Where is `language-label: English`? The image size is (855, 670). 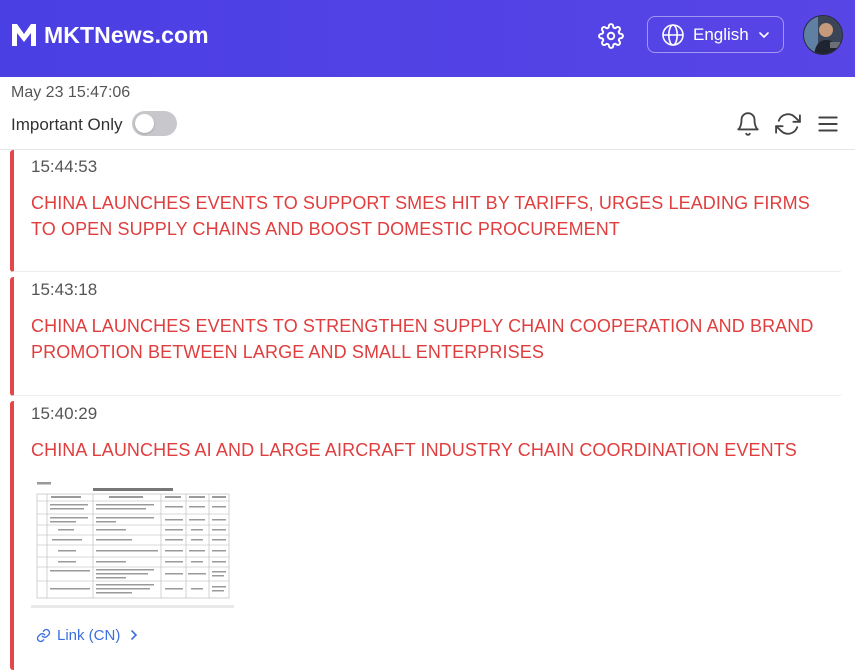
language-label: English is located at coordinates (721, 34).